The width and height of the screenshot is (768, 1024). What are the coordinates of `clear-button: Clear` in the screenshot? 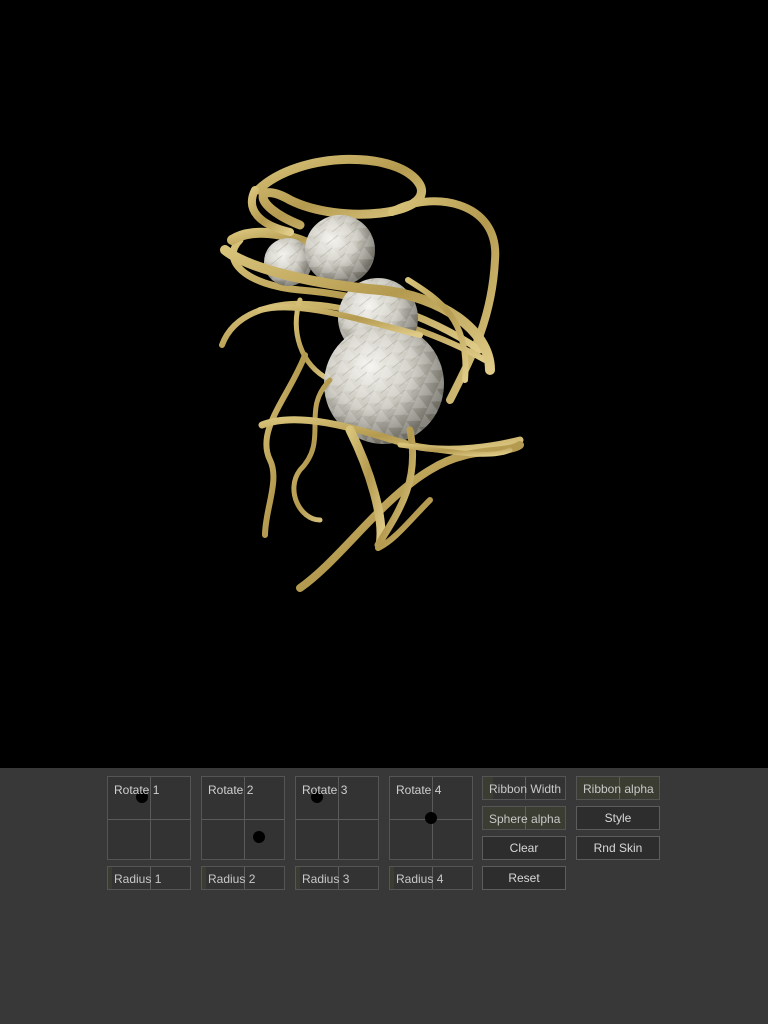 It's located at (524, 848).